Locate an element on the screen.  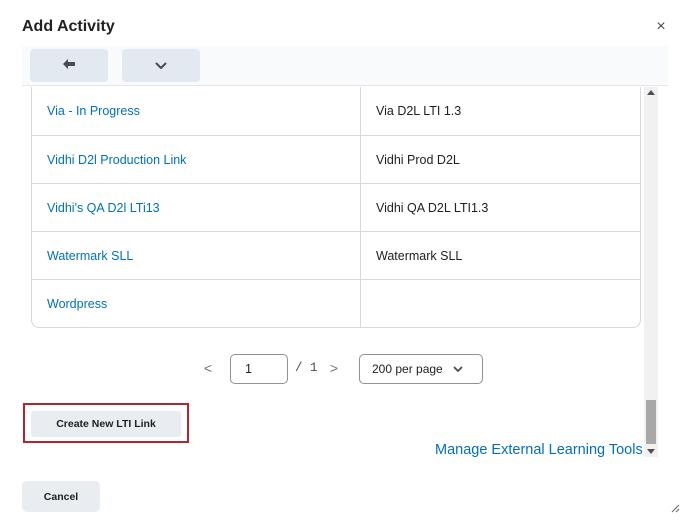
dialog-title: Add Activity is located at coordinates (68, 26).